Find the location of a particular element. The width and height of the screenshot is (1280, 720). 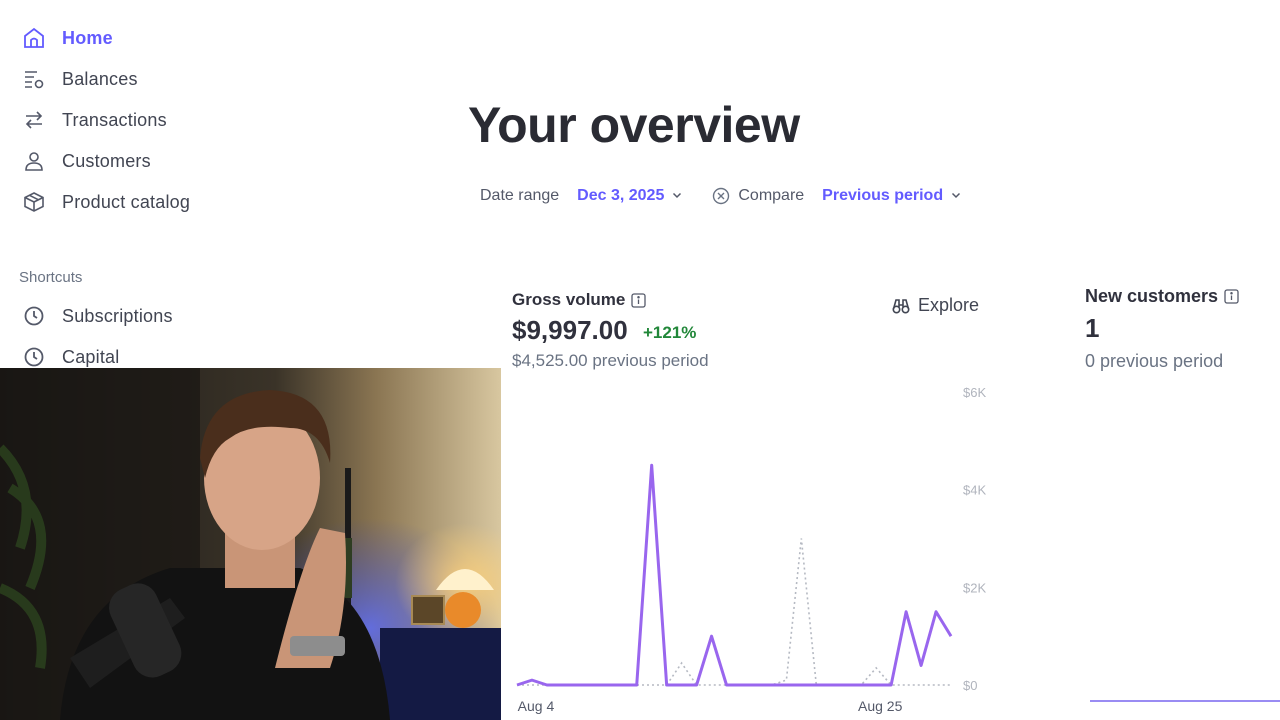

compare-toggle: Compare is located at coordinates (758, 196).